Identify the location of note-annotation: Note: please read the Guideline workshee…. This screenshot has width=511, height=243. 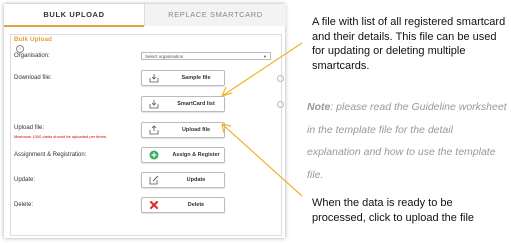
(407, 141).